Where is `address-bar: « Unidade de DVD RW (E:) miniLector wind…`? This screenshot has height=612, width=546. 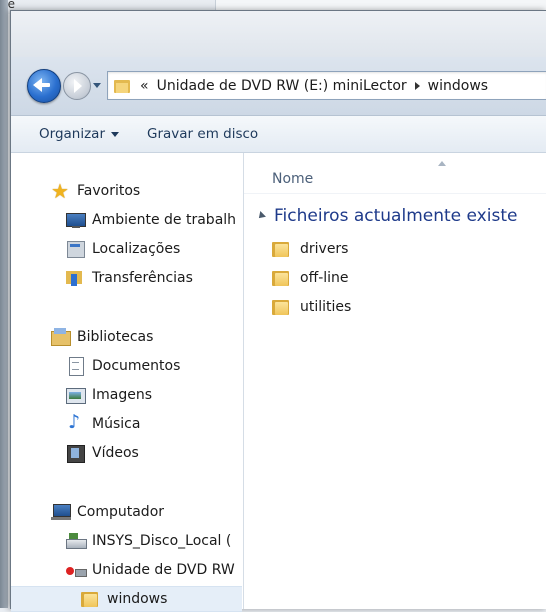
address-bar: « Unidade de DVD RW (E:) miniLector wind… is located at coordinates (326, 85).